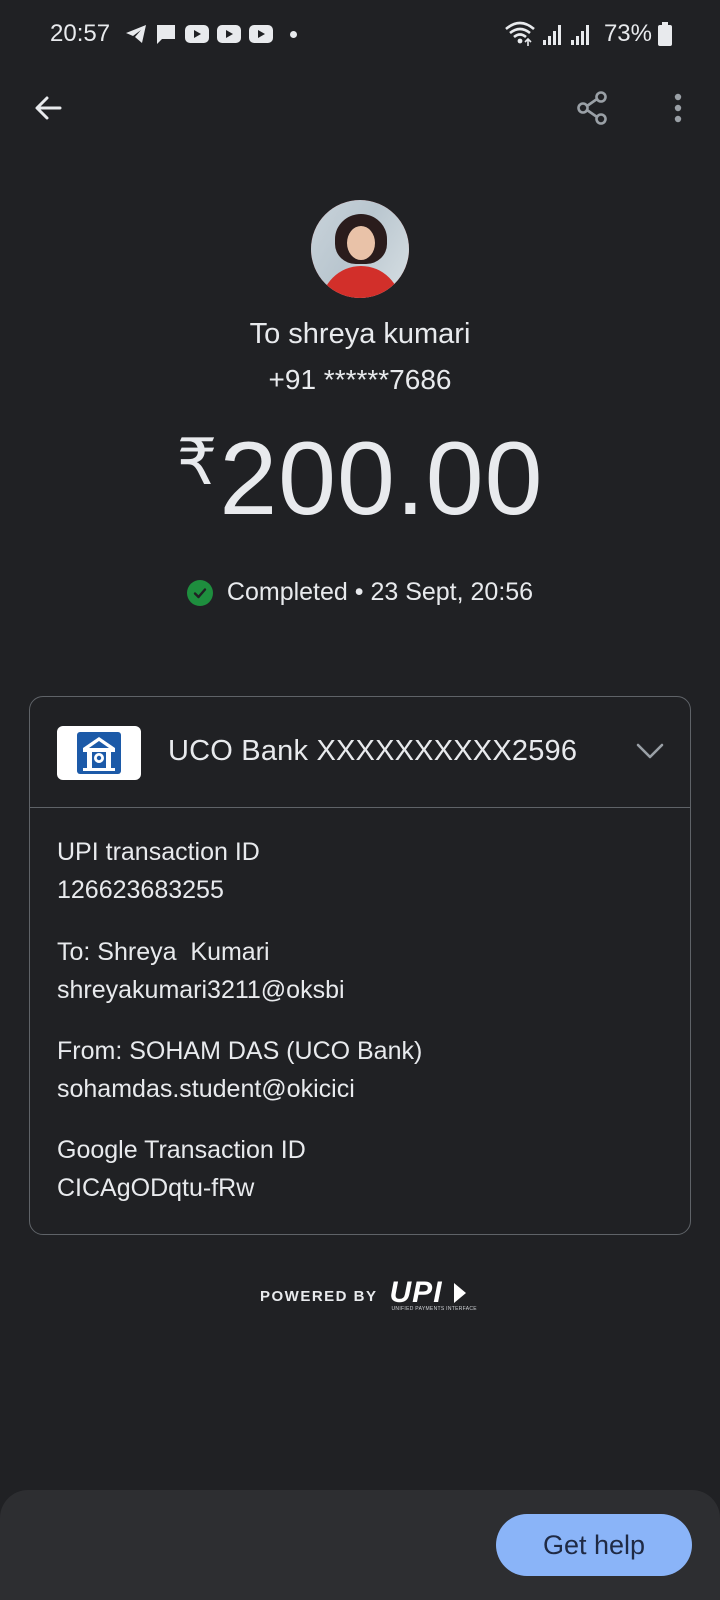 This screenshot has width=720, height=1600. I want to click on chat-icon, so click(166, 34).